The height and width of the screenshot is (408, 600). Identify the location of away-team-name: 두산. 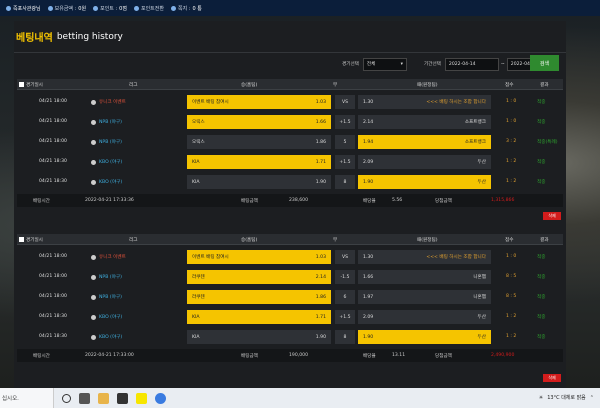
(481, 317).